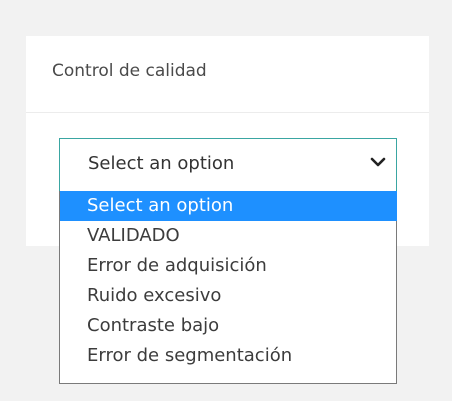 This screenshot has height=401, width=452. Describe the element at coordinates (378, 162) in the screenshot. I see `chevron-down-icon` at that location.